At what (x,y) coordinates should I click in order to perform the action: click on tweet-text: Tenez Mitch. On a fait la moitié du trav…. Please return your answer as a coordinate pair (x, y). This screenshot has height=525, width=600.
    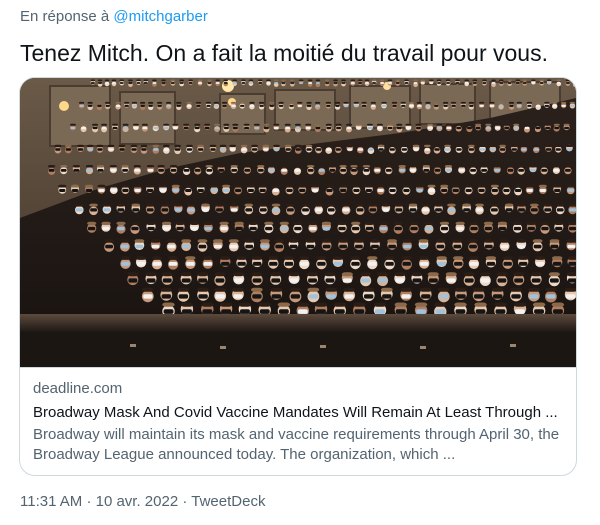
    Looking at the image, I should click on (284, 53).